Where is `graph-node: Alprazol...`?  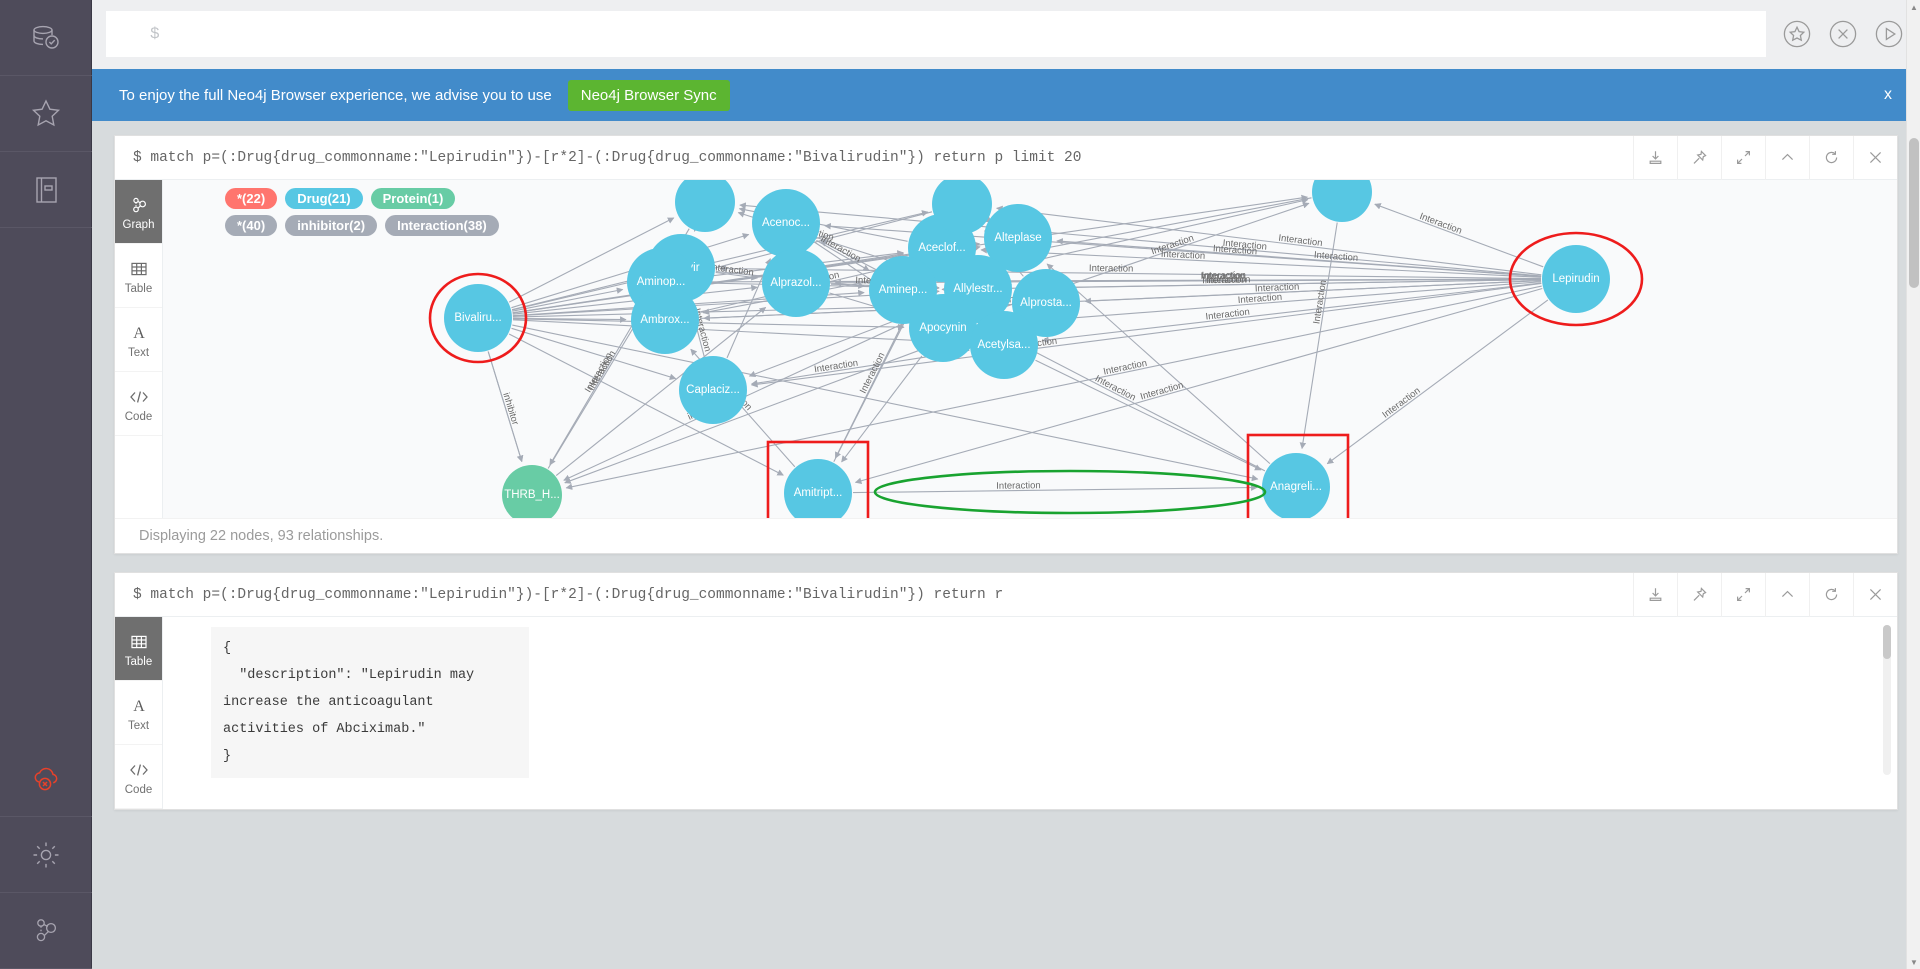 graph-node: Alprazol... is located at coordinates (796, 283).